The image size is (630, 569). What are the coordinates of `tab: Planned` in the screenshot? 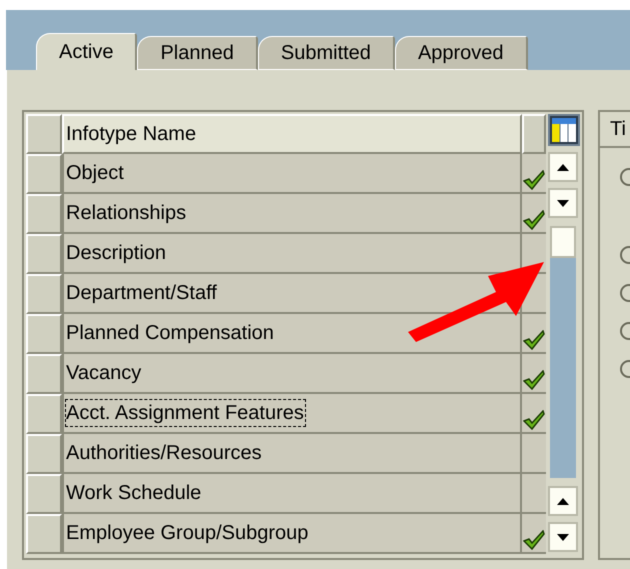 It's located at (197, 53).